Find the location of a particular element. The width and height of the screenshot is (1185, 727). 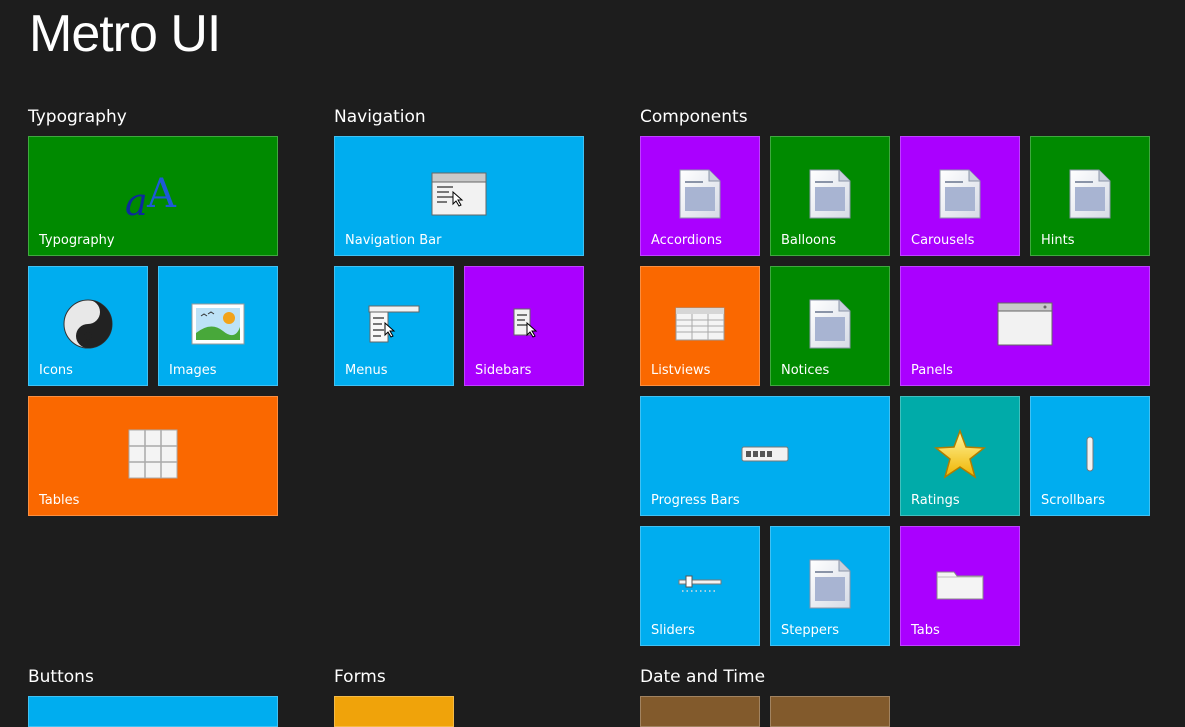

tile-buttons is located at coordinates (153, 711).